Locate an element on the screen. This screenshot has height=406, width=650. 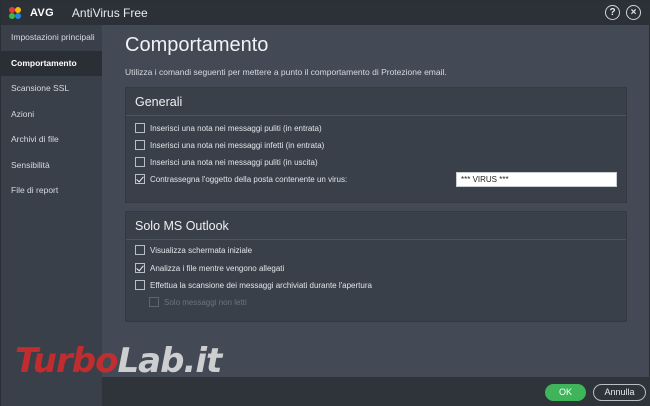
sidebar-item-archivi-di-file: Archivi di file is located at coordinates (51, 140).